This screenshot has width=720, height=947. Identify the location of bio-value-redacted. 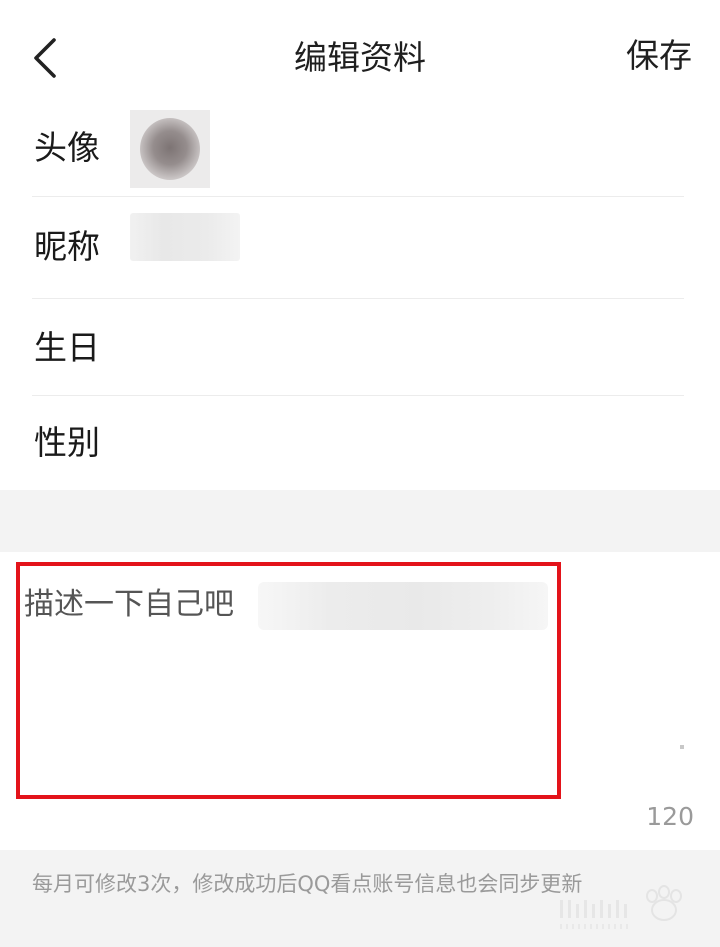
(403, 606).